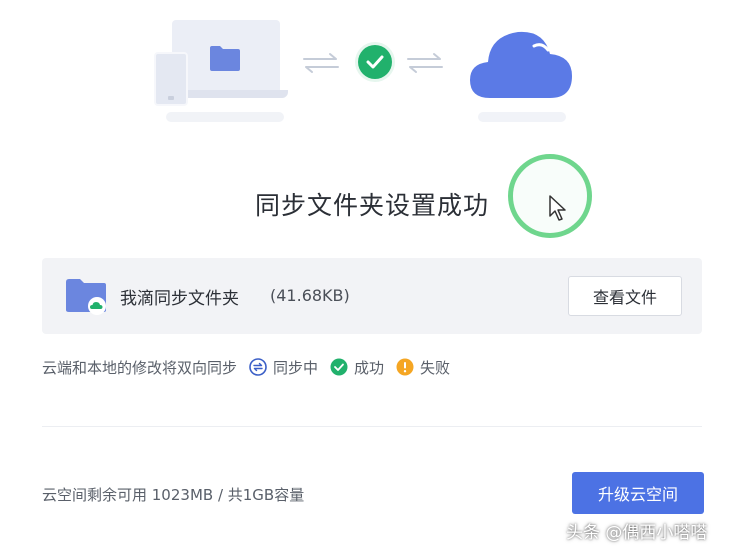 This screenshot has width=744, height=558. I want to click on page-title: 同步文件夹设置成功, so click(371, 205).